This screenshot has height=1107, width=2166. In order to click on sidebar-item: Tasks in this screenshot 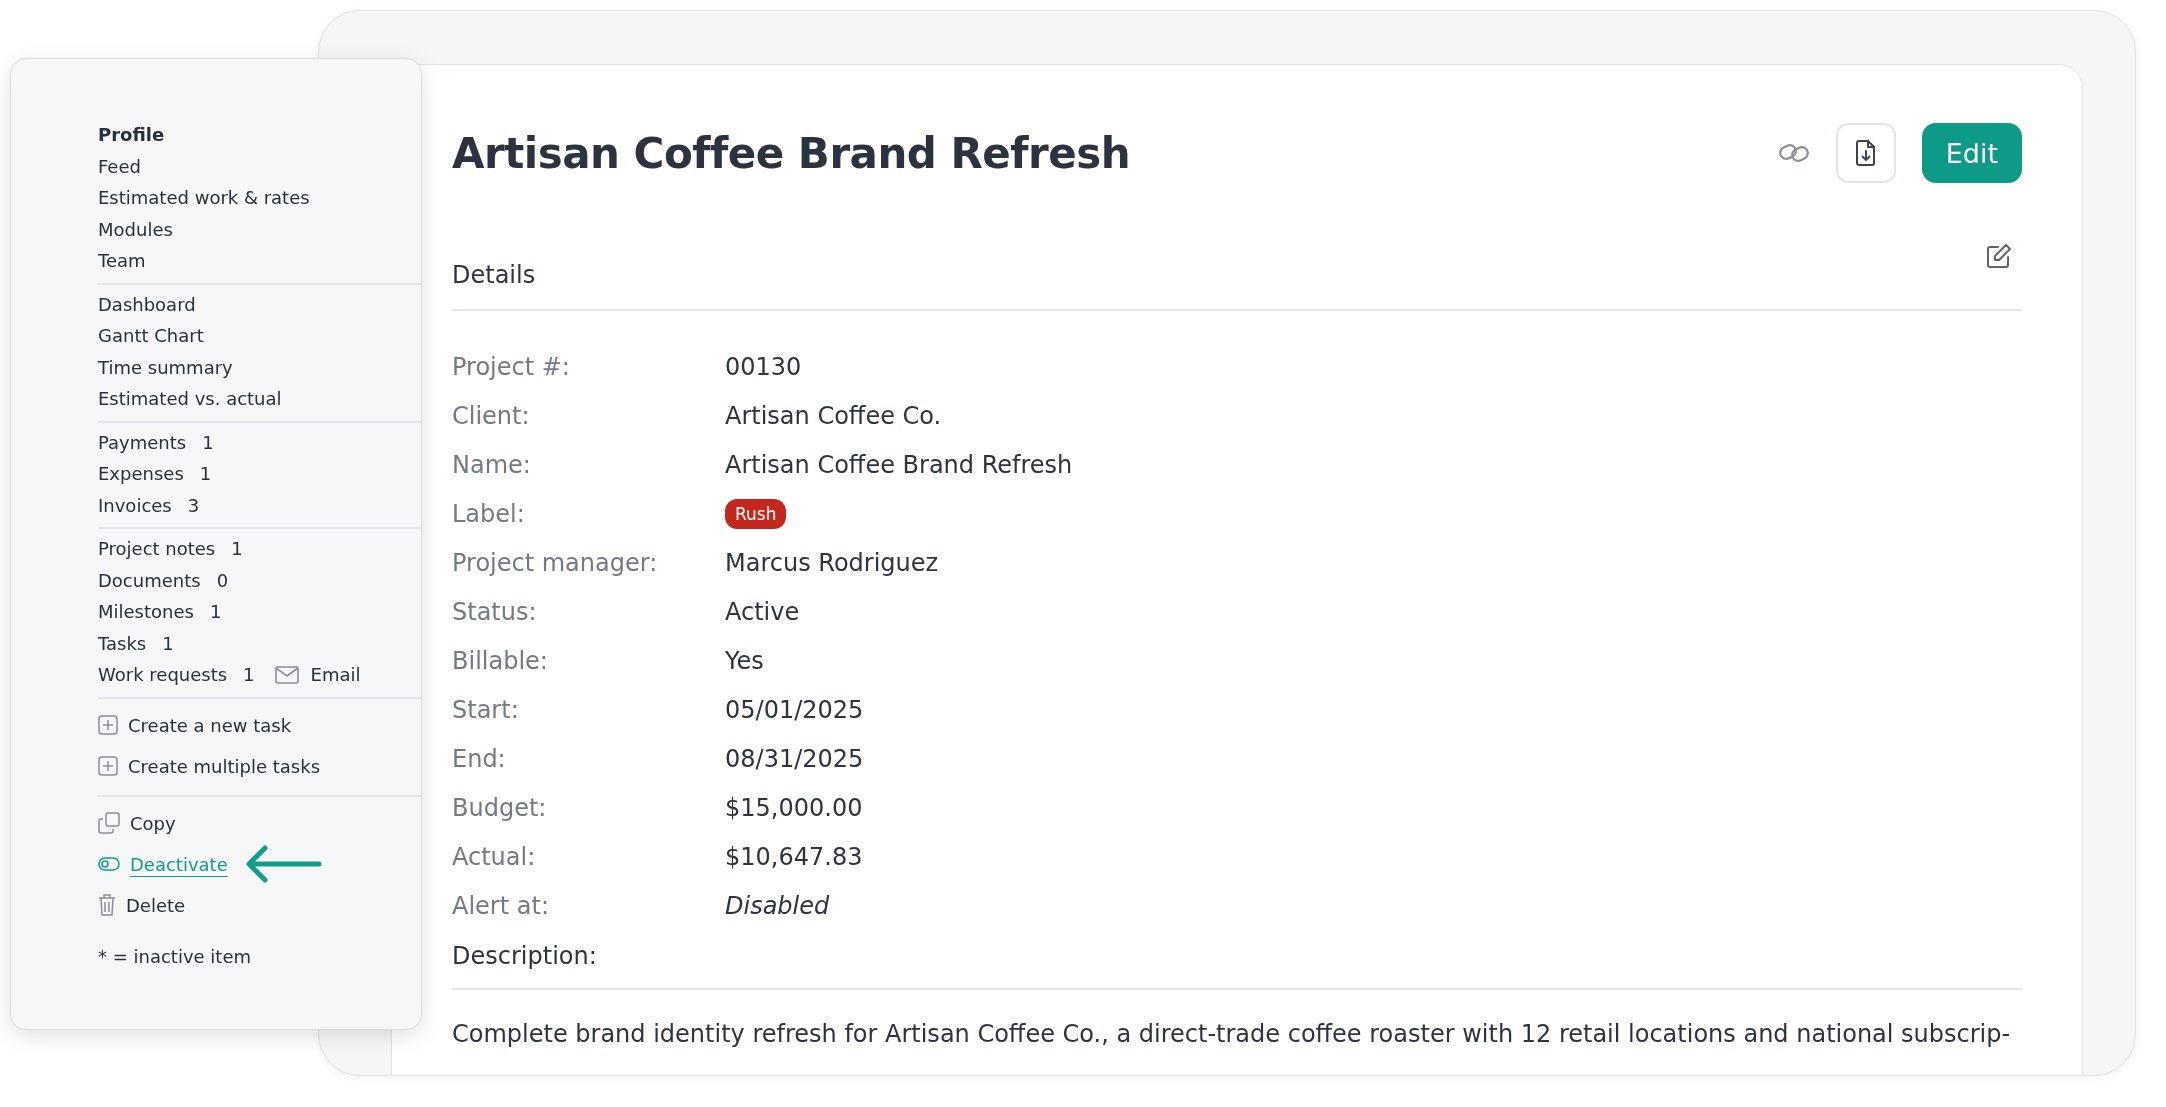, I will do `click(122, 643)`.